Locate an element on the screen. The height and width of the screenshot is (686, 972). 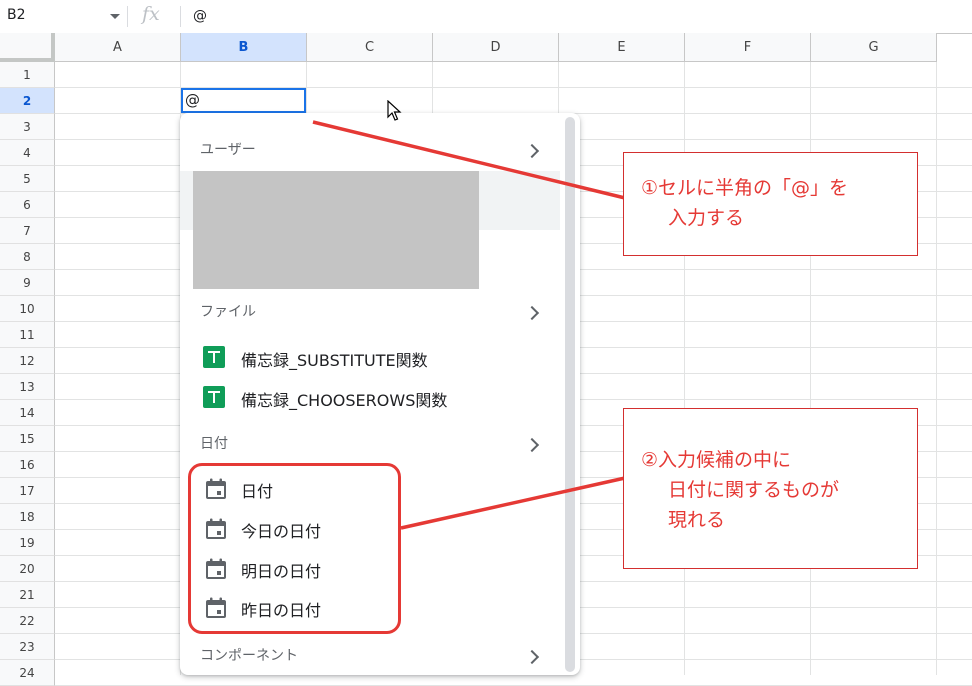
annotation-text: ②入力候補の中に is located at coordinates (716, 460).